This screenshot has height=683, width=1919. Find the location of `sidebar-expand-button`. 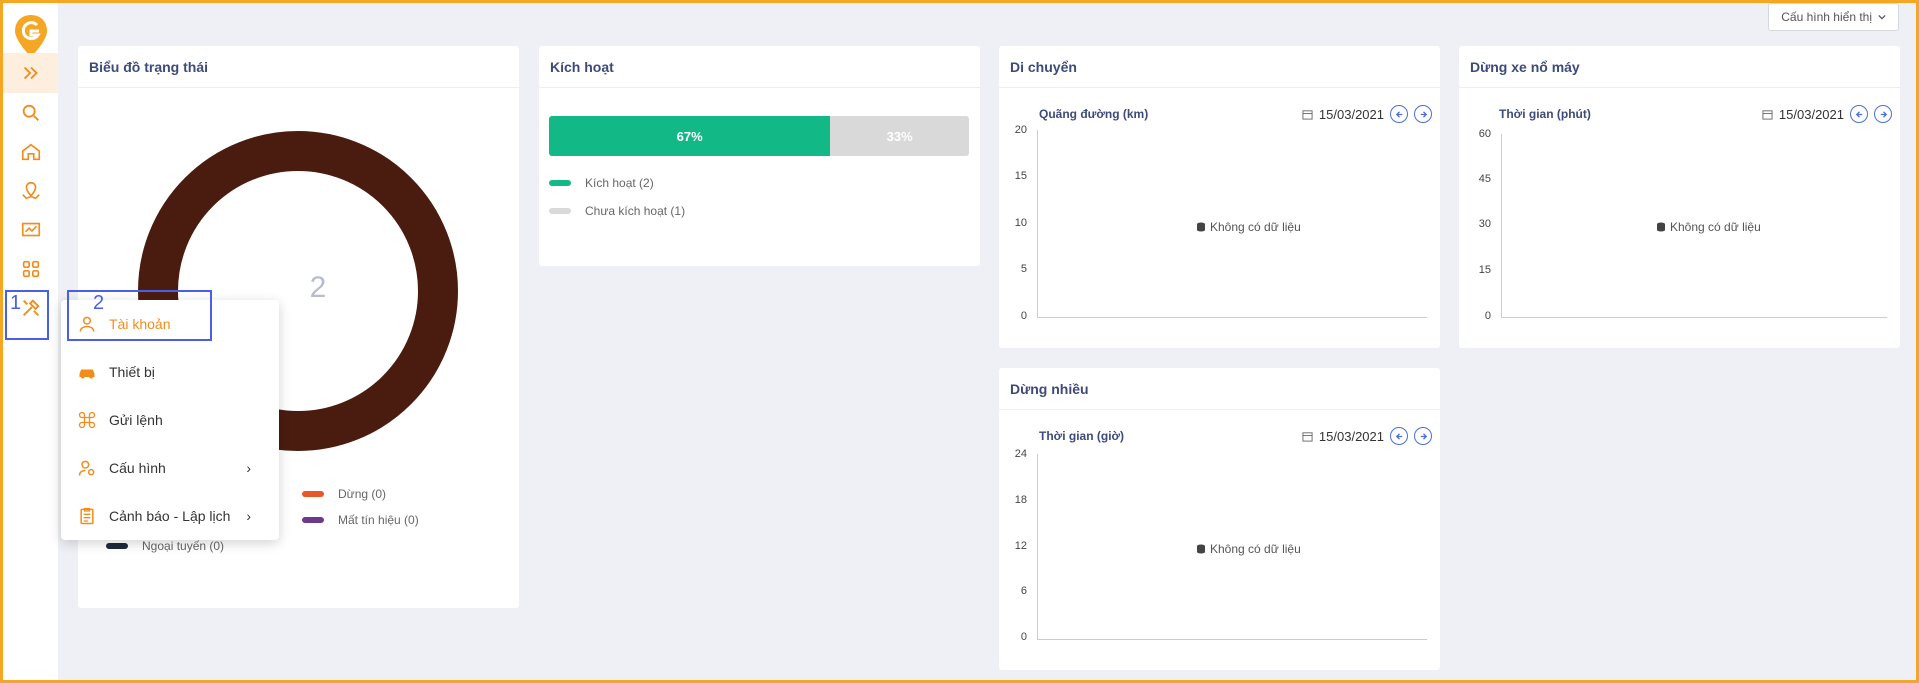

sidebar-expand-button is located at coordinates (30, 73).